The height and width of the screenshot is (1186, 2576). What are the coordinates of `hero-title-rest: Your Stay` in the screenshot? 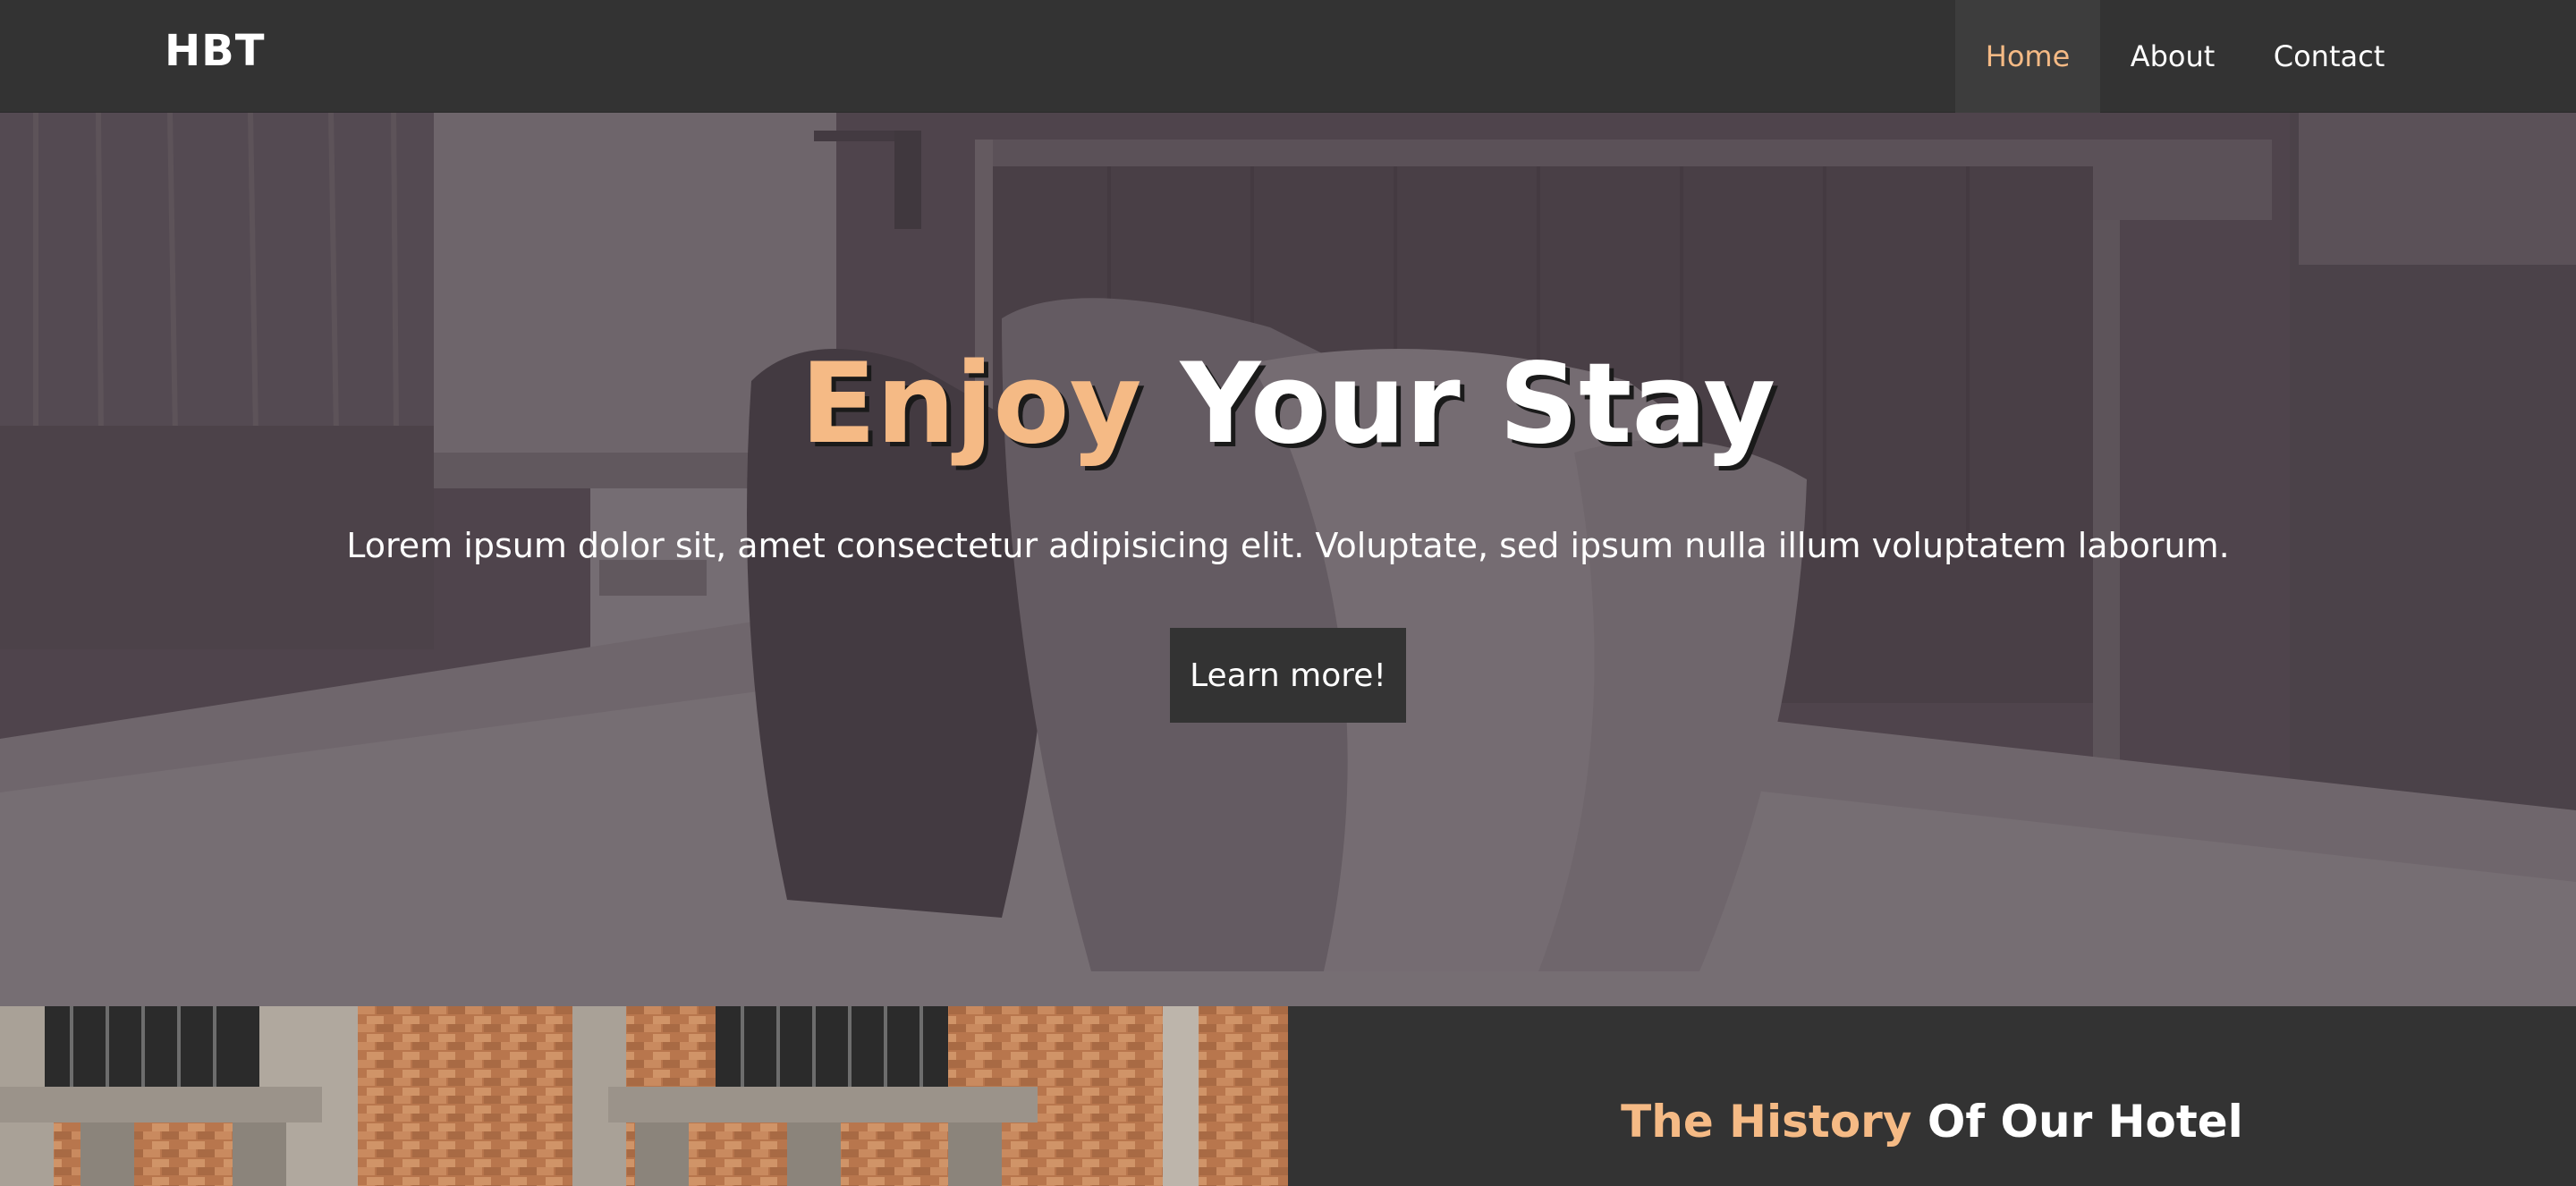 It's located at (1458, 404).